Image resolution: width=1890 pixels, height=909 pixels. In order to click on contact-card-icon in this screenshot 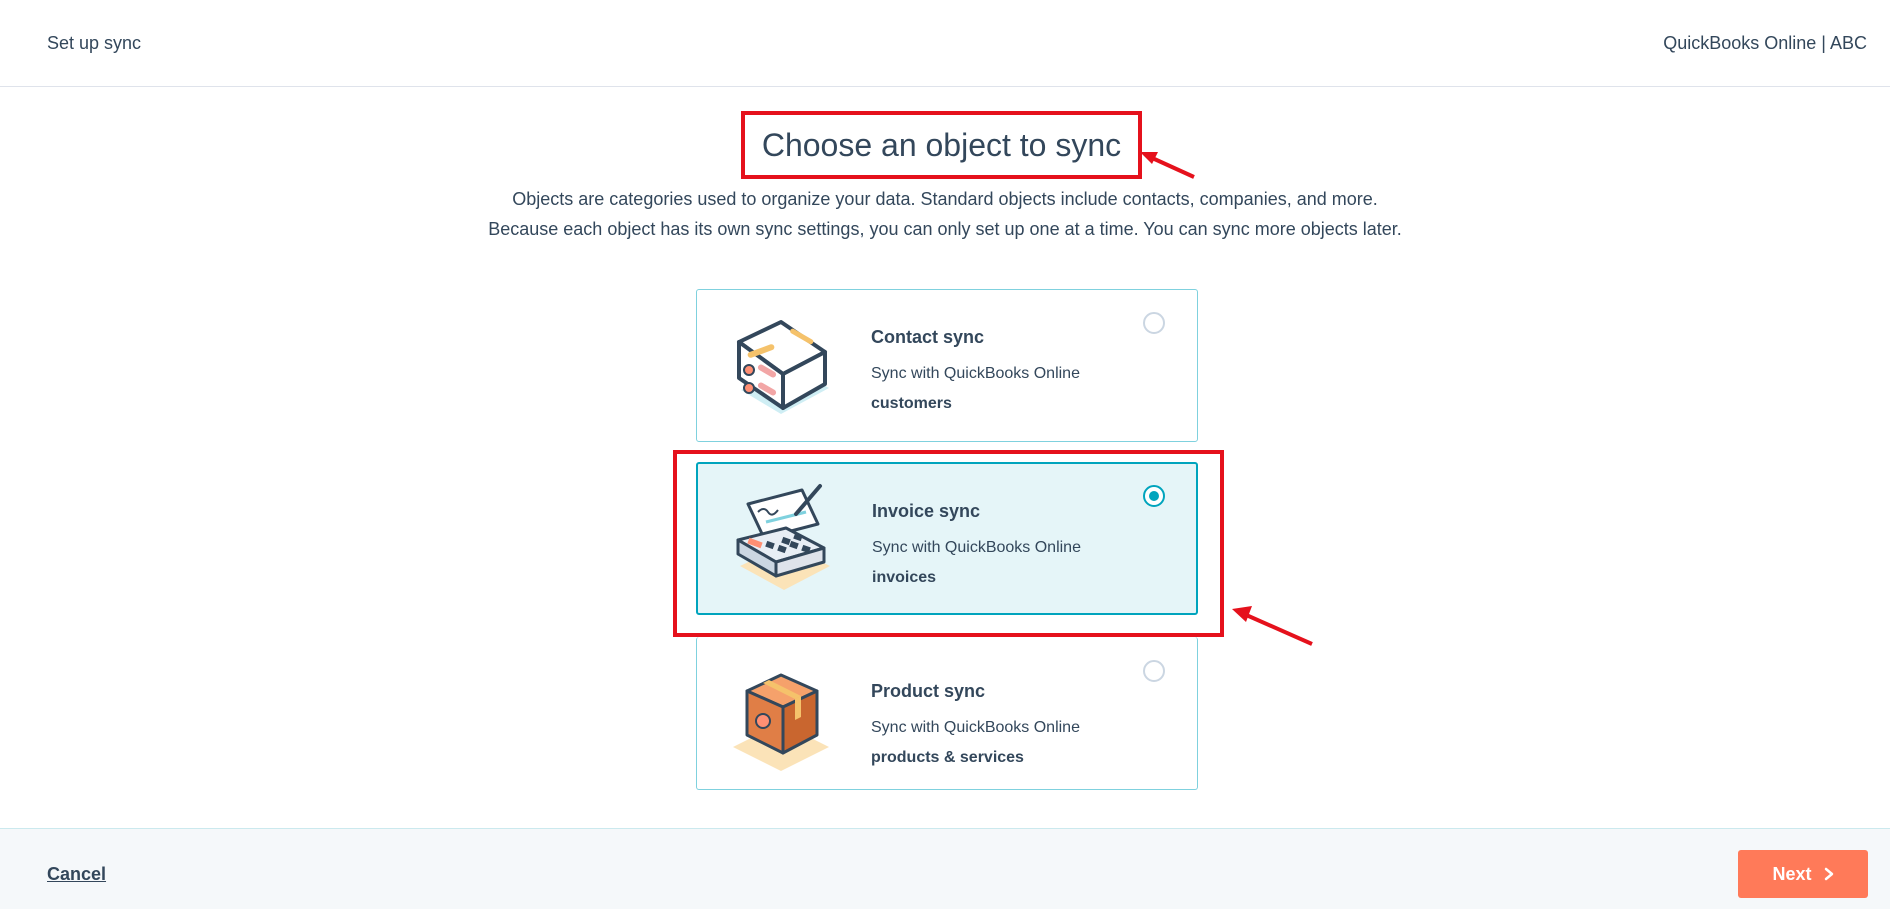, I will do `click(783, 367)`.